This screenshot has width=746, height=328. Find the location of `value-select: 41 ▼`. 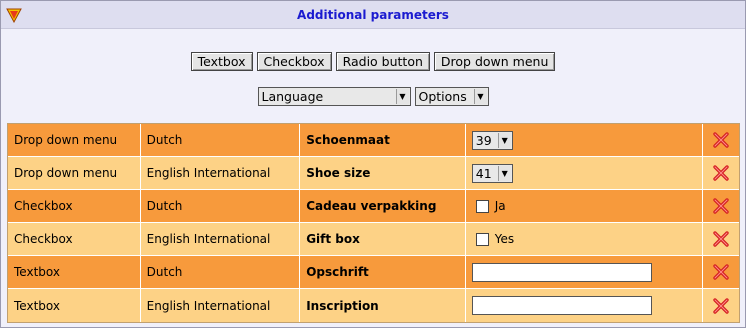

value-select: 41 ▼ is located at coordinates (492, 173).